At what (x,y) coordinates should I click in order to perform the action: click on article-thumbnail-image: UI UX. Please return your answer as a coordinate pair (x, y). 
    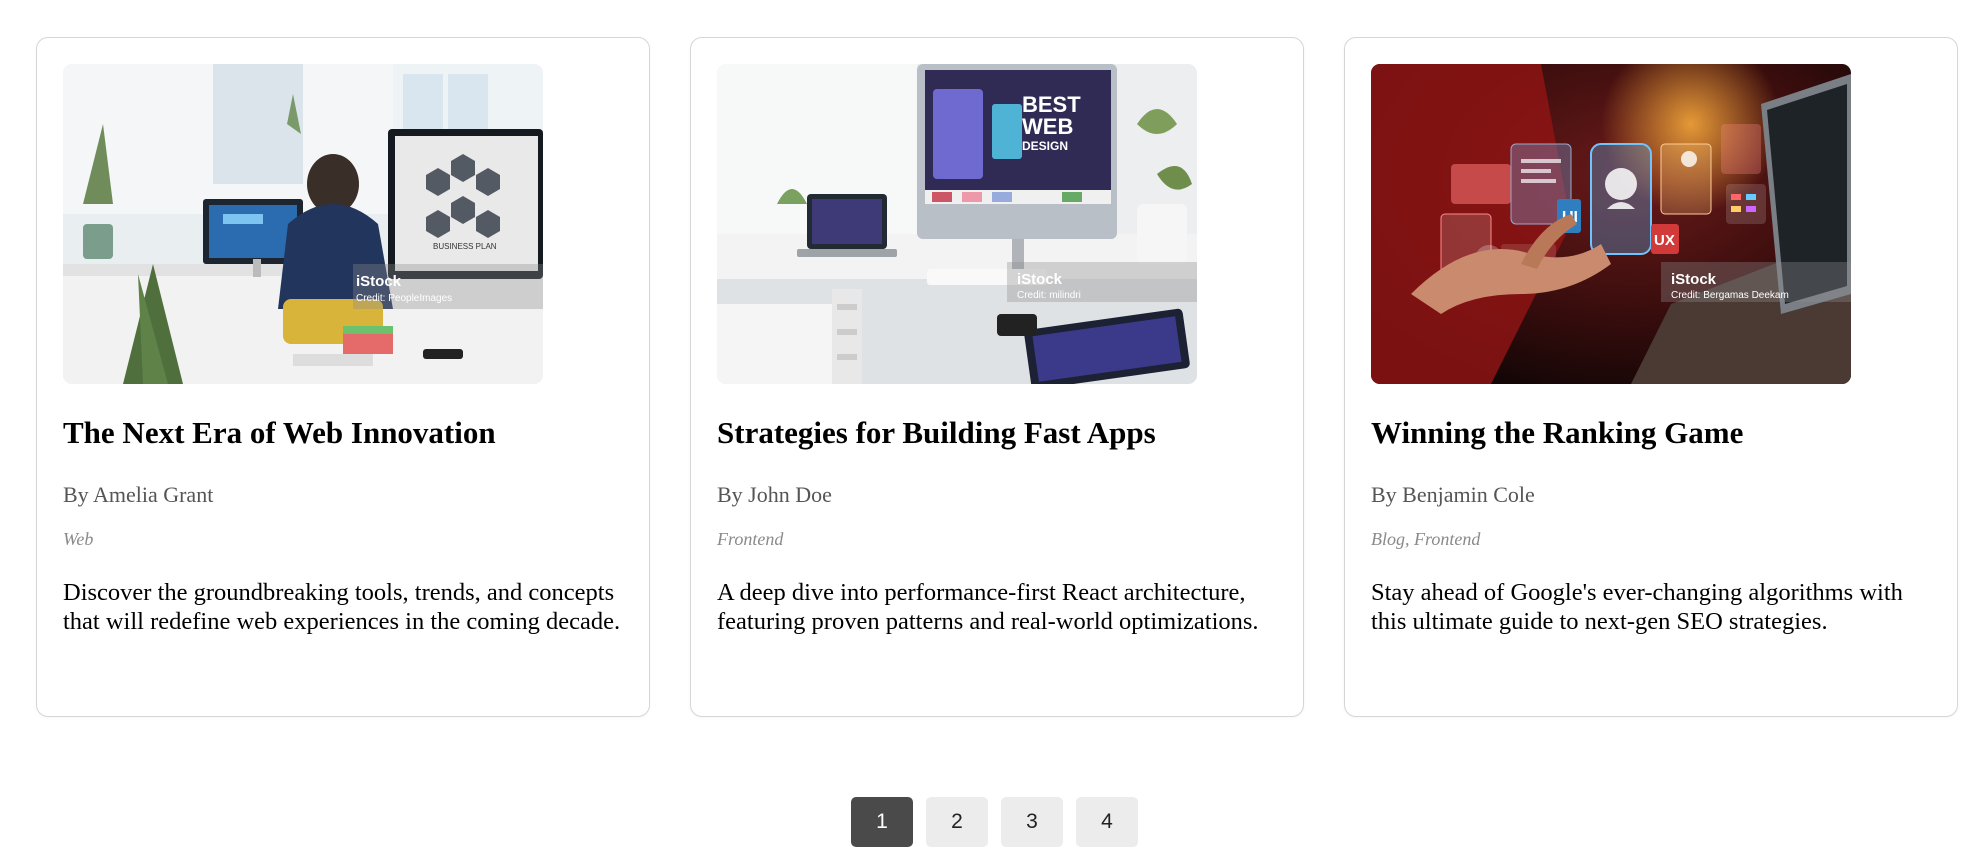
    Looking at the image, I should click on (1611, 224).